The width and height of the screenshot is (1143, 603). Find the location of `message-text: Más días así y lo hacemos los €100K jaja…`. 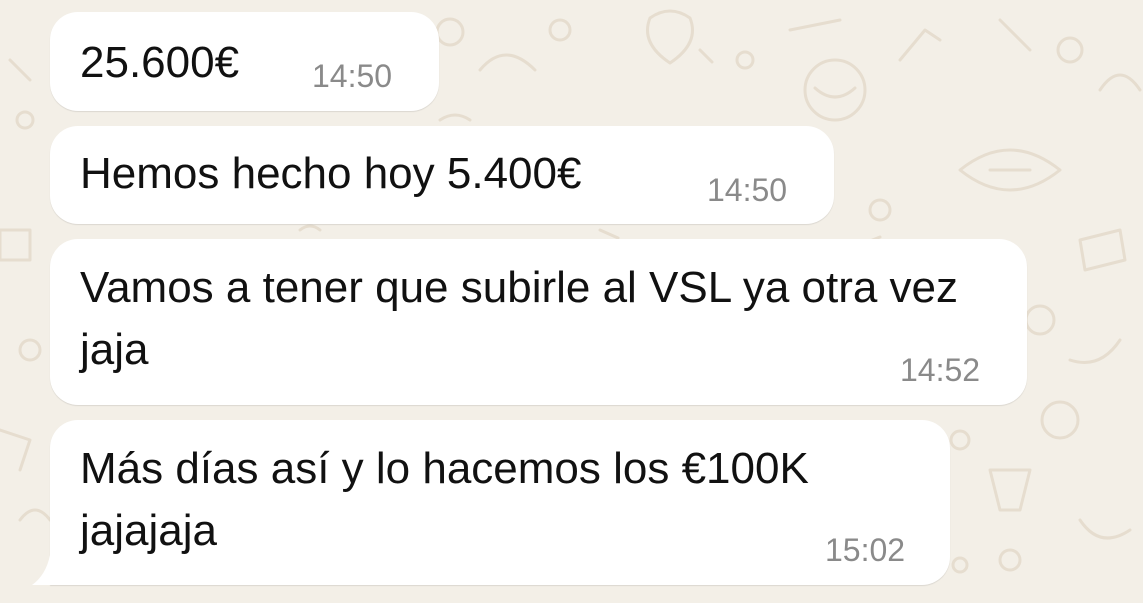

message-text: Más días así y lo hacemos los €100K jaja… is located at coordinates (444, 499).